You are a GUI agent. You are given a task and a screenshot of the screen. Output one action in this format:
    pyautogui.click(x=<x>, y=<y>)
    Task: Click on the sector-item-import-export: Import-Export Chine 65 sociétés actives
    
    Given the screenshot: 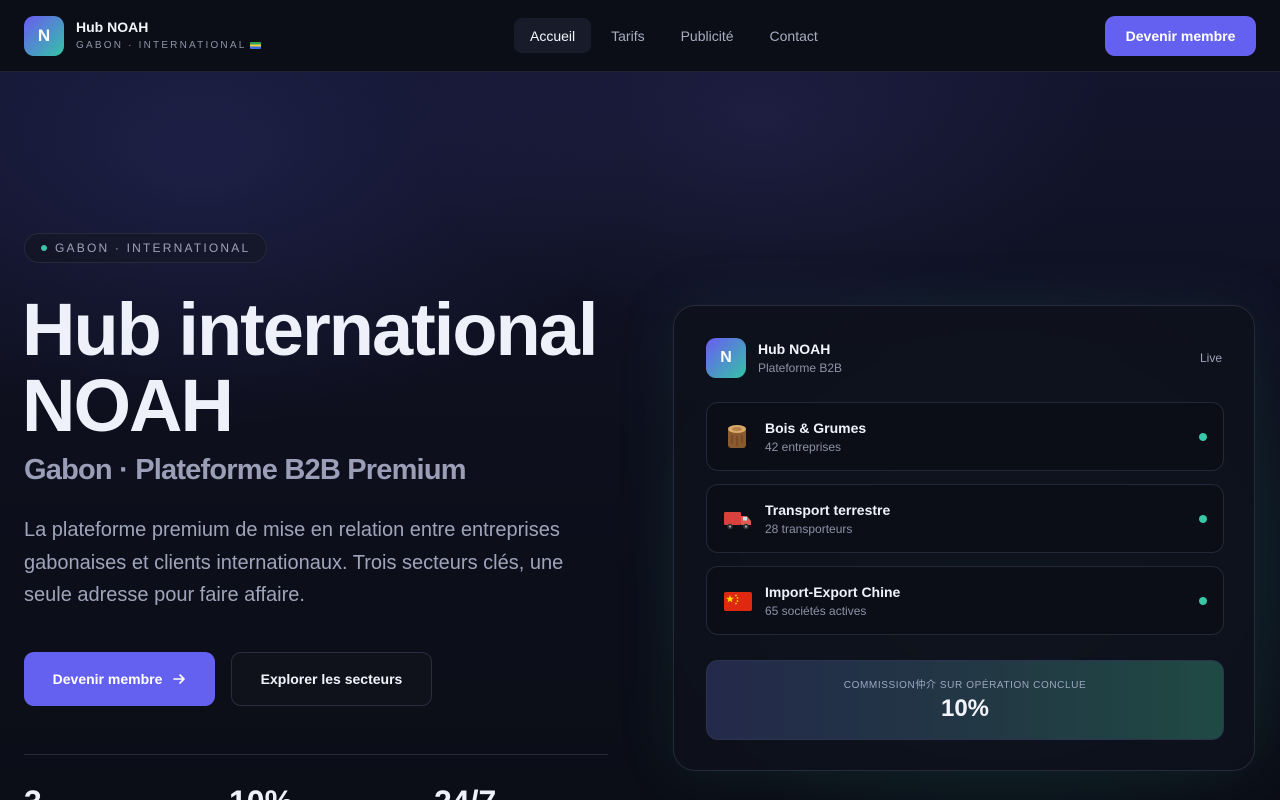 What is the action you would take?
    pyautogui.click(x=965, y=600)
    